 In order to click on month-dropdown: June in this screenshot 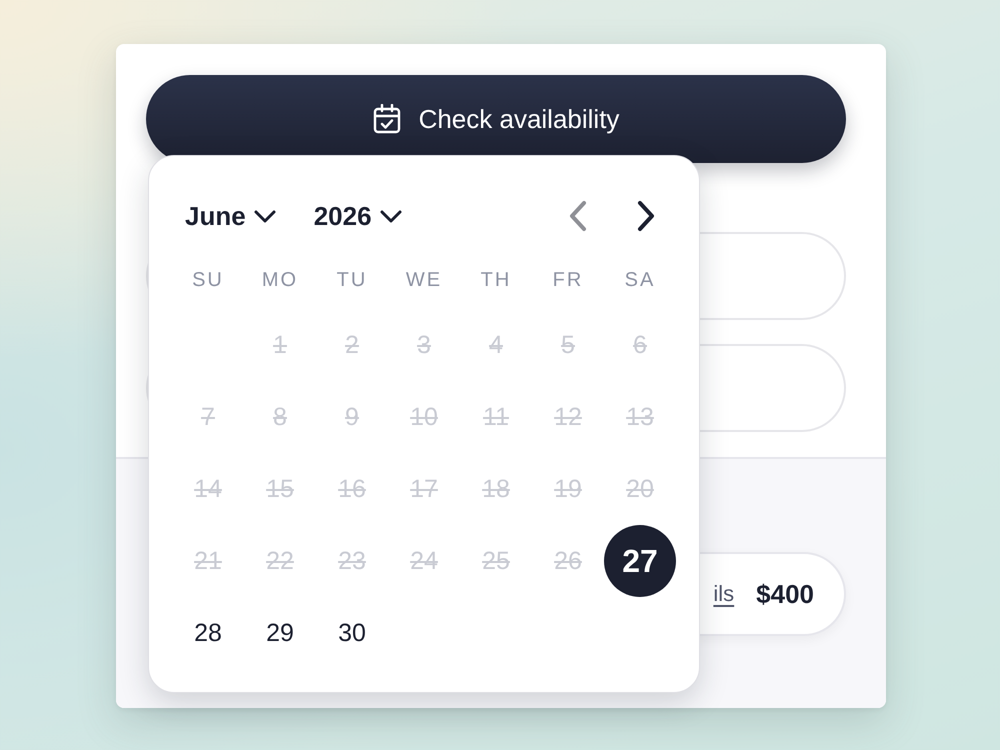, I will do `click(230, 216)`.